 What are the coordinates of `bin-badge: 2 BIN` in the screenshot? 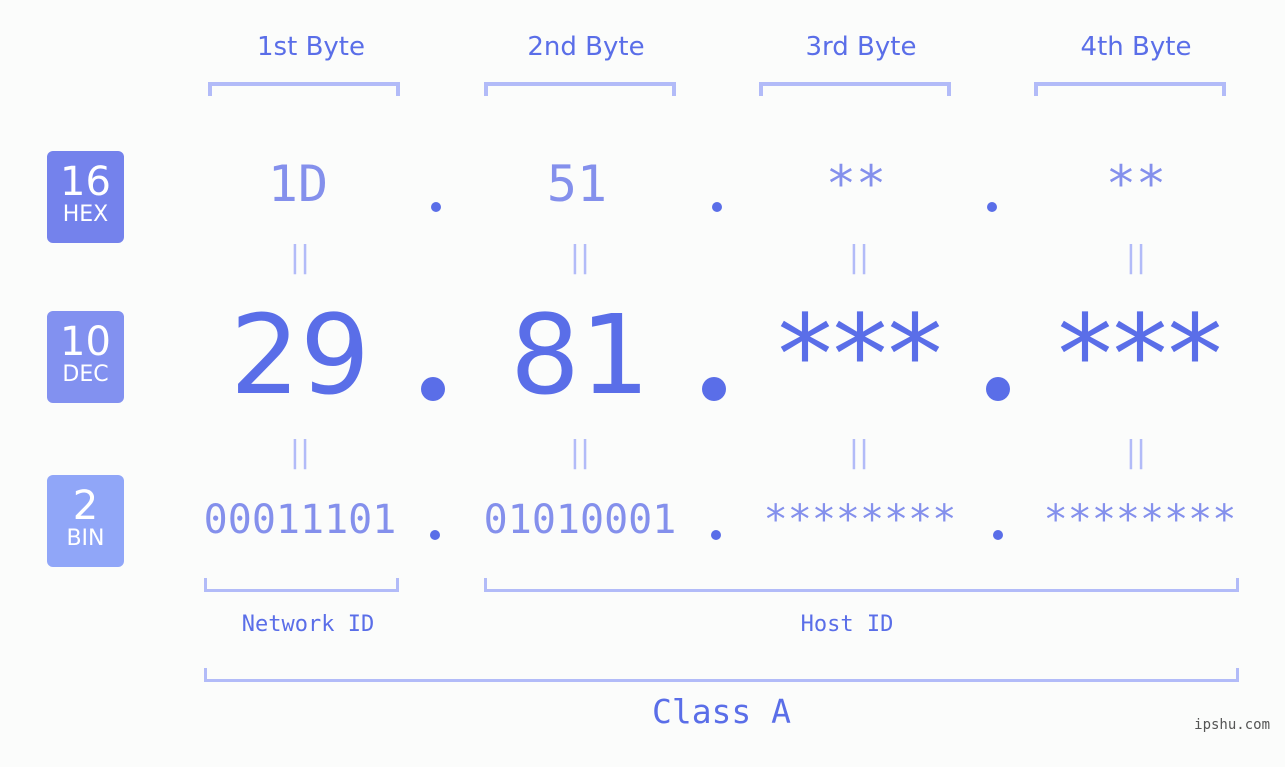 It's located at (85, 521).